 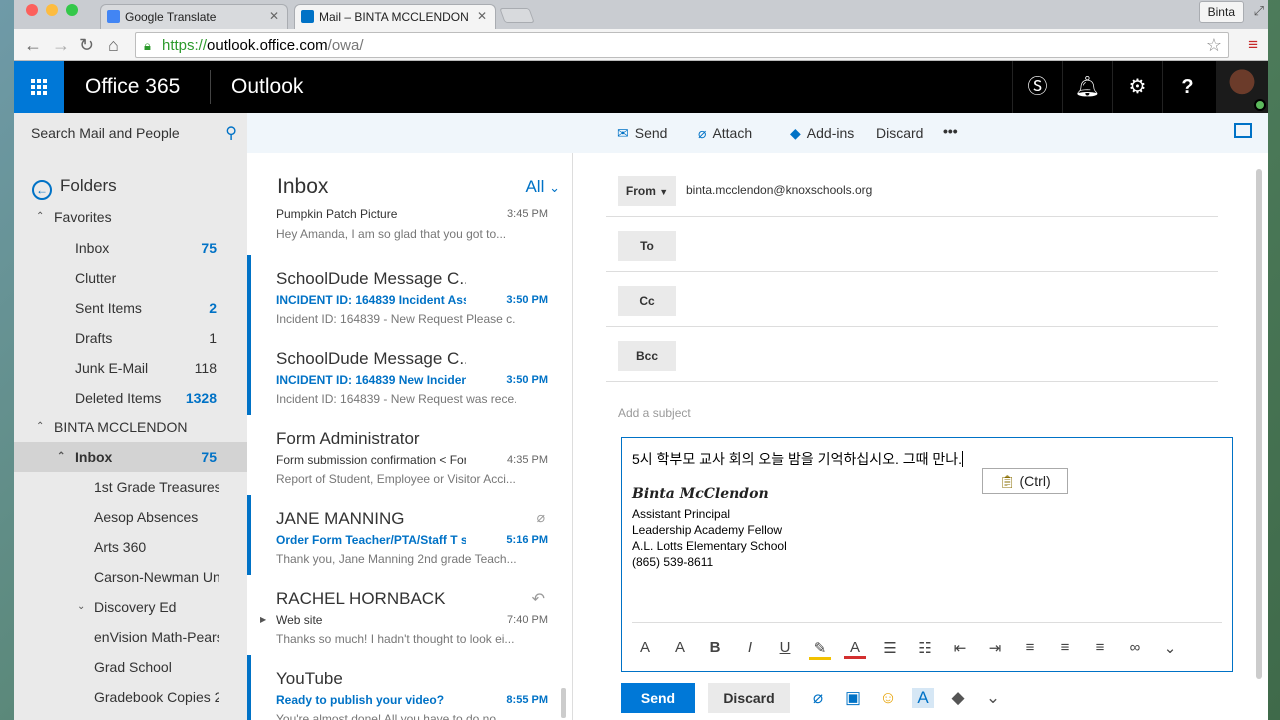 What do you see at coordinates (130, 517) in the screenshot?
I see `subfolder-item: Aesop Absences` at bounding box center [130, 517].